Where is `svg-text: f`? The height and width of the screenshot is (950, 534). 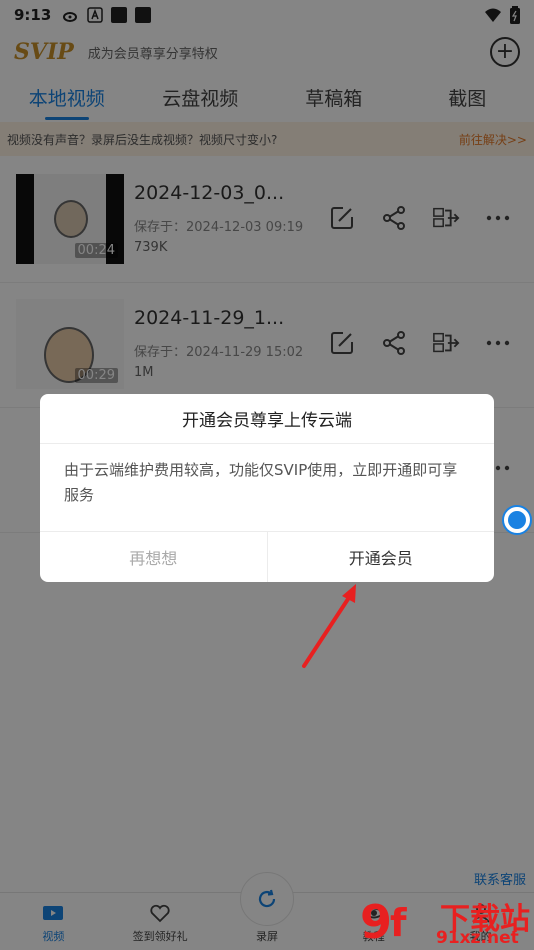
svg-text: f is located at coordinates (398, 923).